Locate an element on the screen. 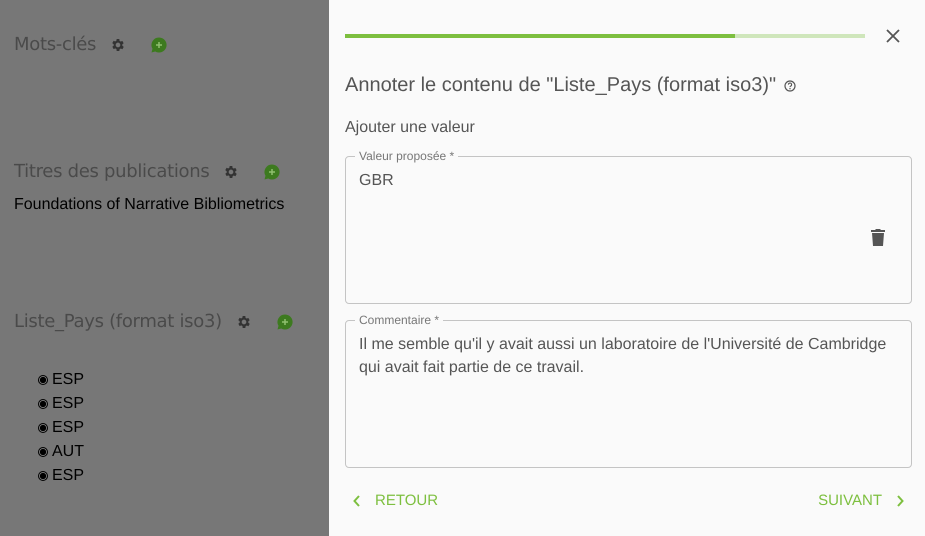 The height and width of the screenshot is (536, 925). field-value: Il me semble qu'il y avait aussi un laboratoire de l'Université de Cambridge qui avait fait partie de ce travail. is located at coordinates (623, 356).